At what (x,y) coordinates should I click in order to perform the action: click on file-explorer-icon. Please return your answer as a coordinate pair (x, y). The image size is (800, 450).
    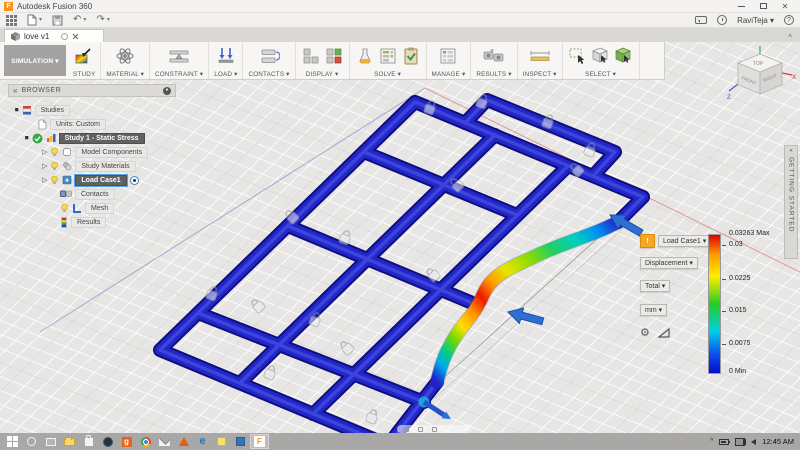
    Looking at the image, I should click on (69, 441).